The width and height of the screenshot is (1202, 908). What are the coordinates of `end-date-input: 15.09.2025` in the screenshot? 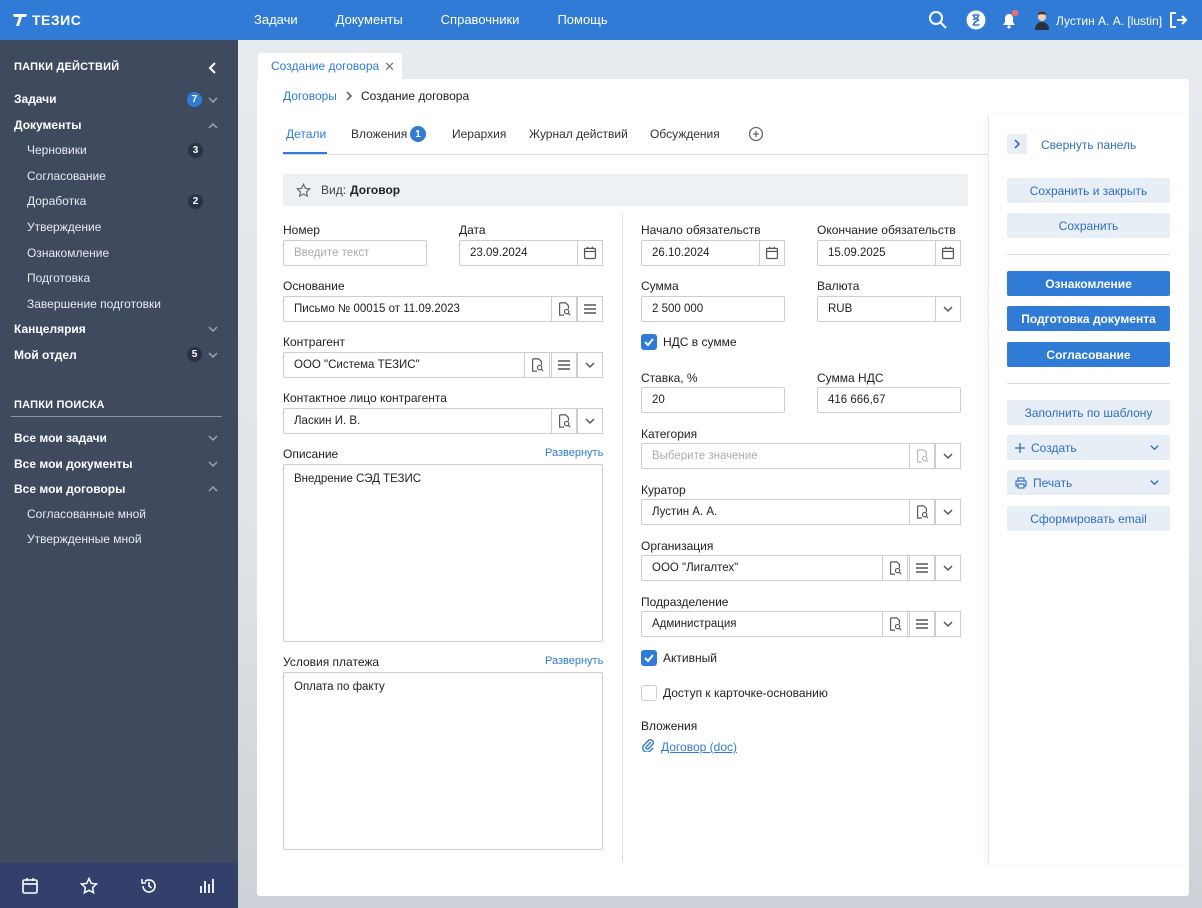 It's located at (889, 253).